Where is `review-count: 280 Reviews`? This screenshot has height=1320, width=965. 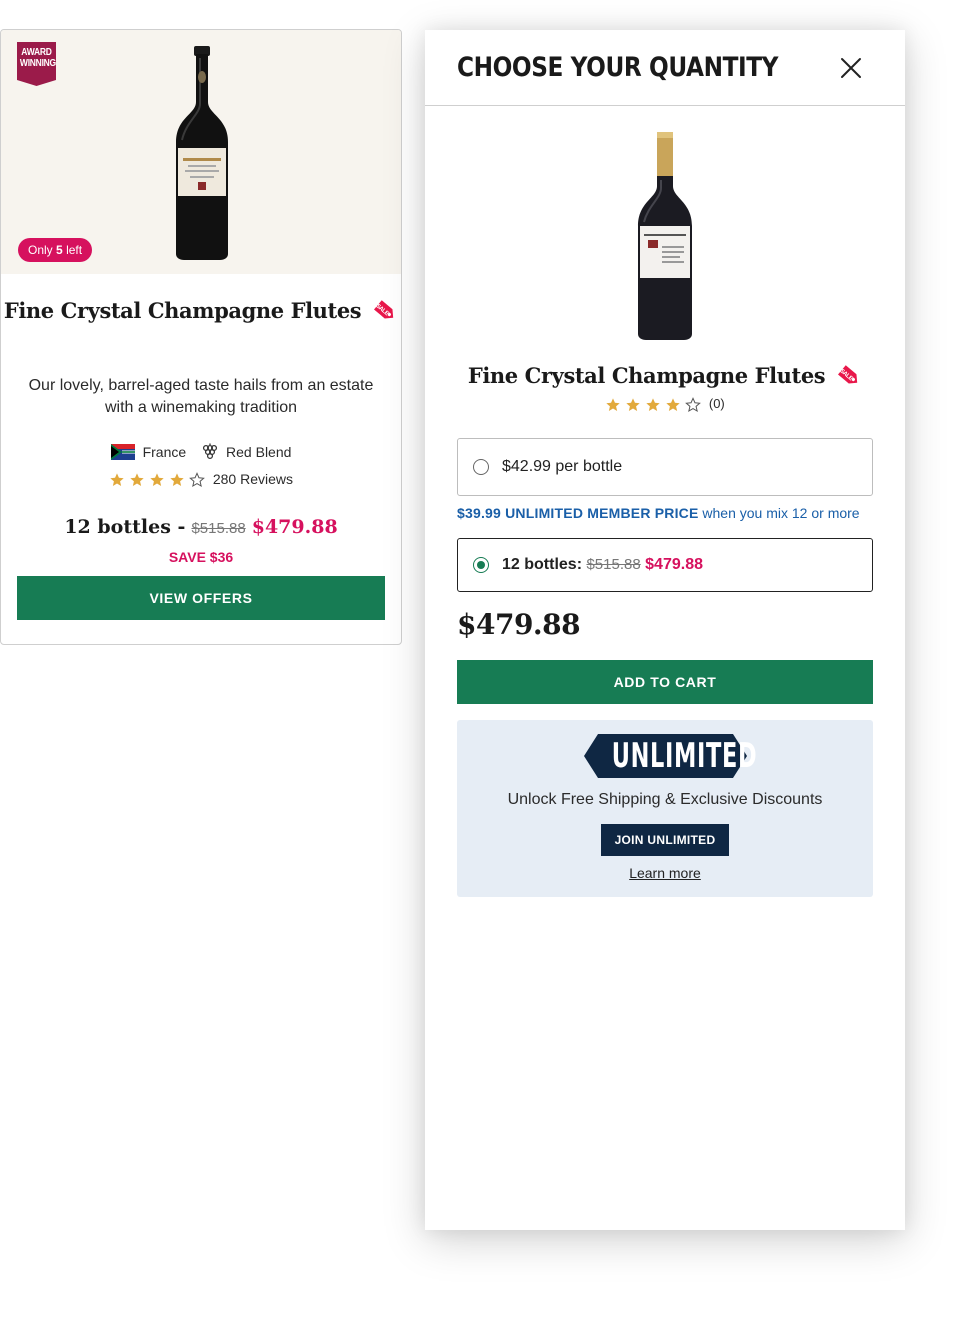 review-count: 280 Reviews is located at coordinates (253, 479).